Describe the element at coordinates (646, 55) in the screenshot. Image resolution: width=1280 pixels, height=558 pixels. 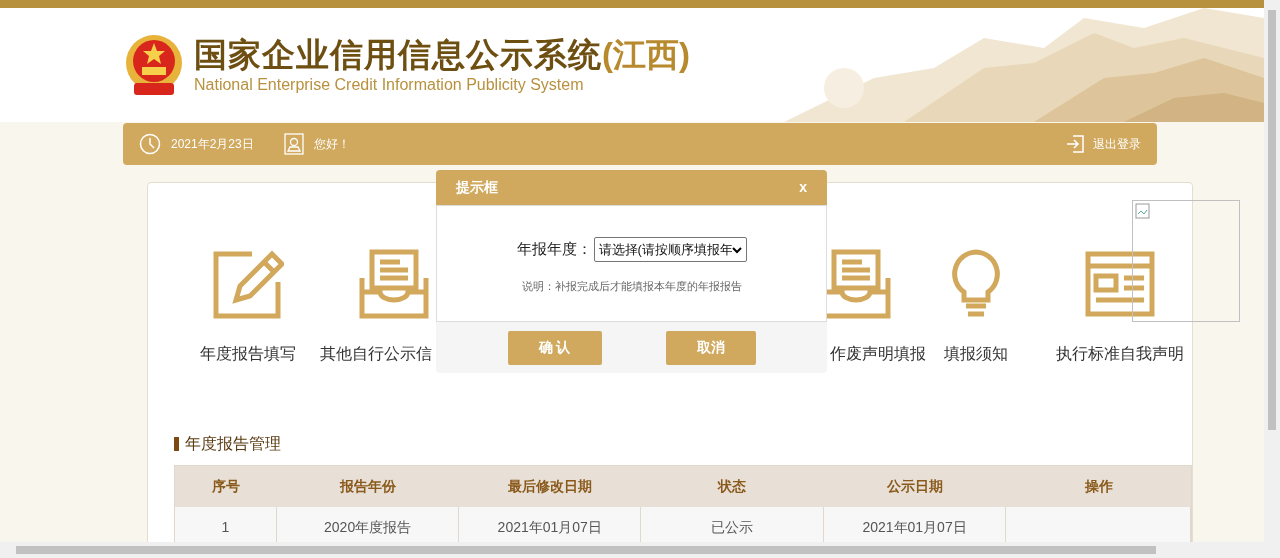
I see `region-label: (江西)` at that location.